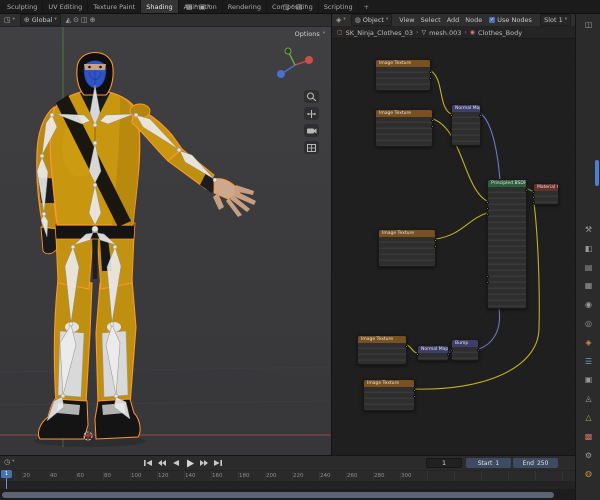  I want to click on properties-tab-output: ▤, so click(588, 268).